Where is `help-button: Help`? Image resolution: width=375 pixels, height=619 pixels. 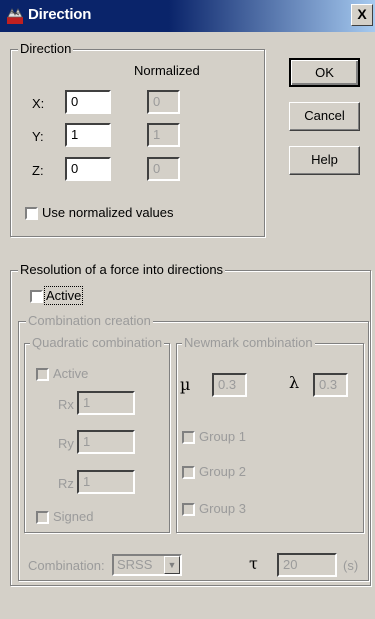 help-button: Help is located at coordinates (324, 160).